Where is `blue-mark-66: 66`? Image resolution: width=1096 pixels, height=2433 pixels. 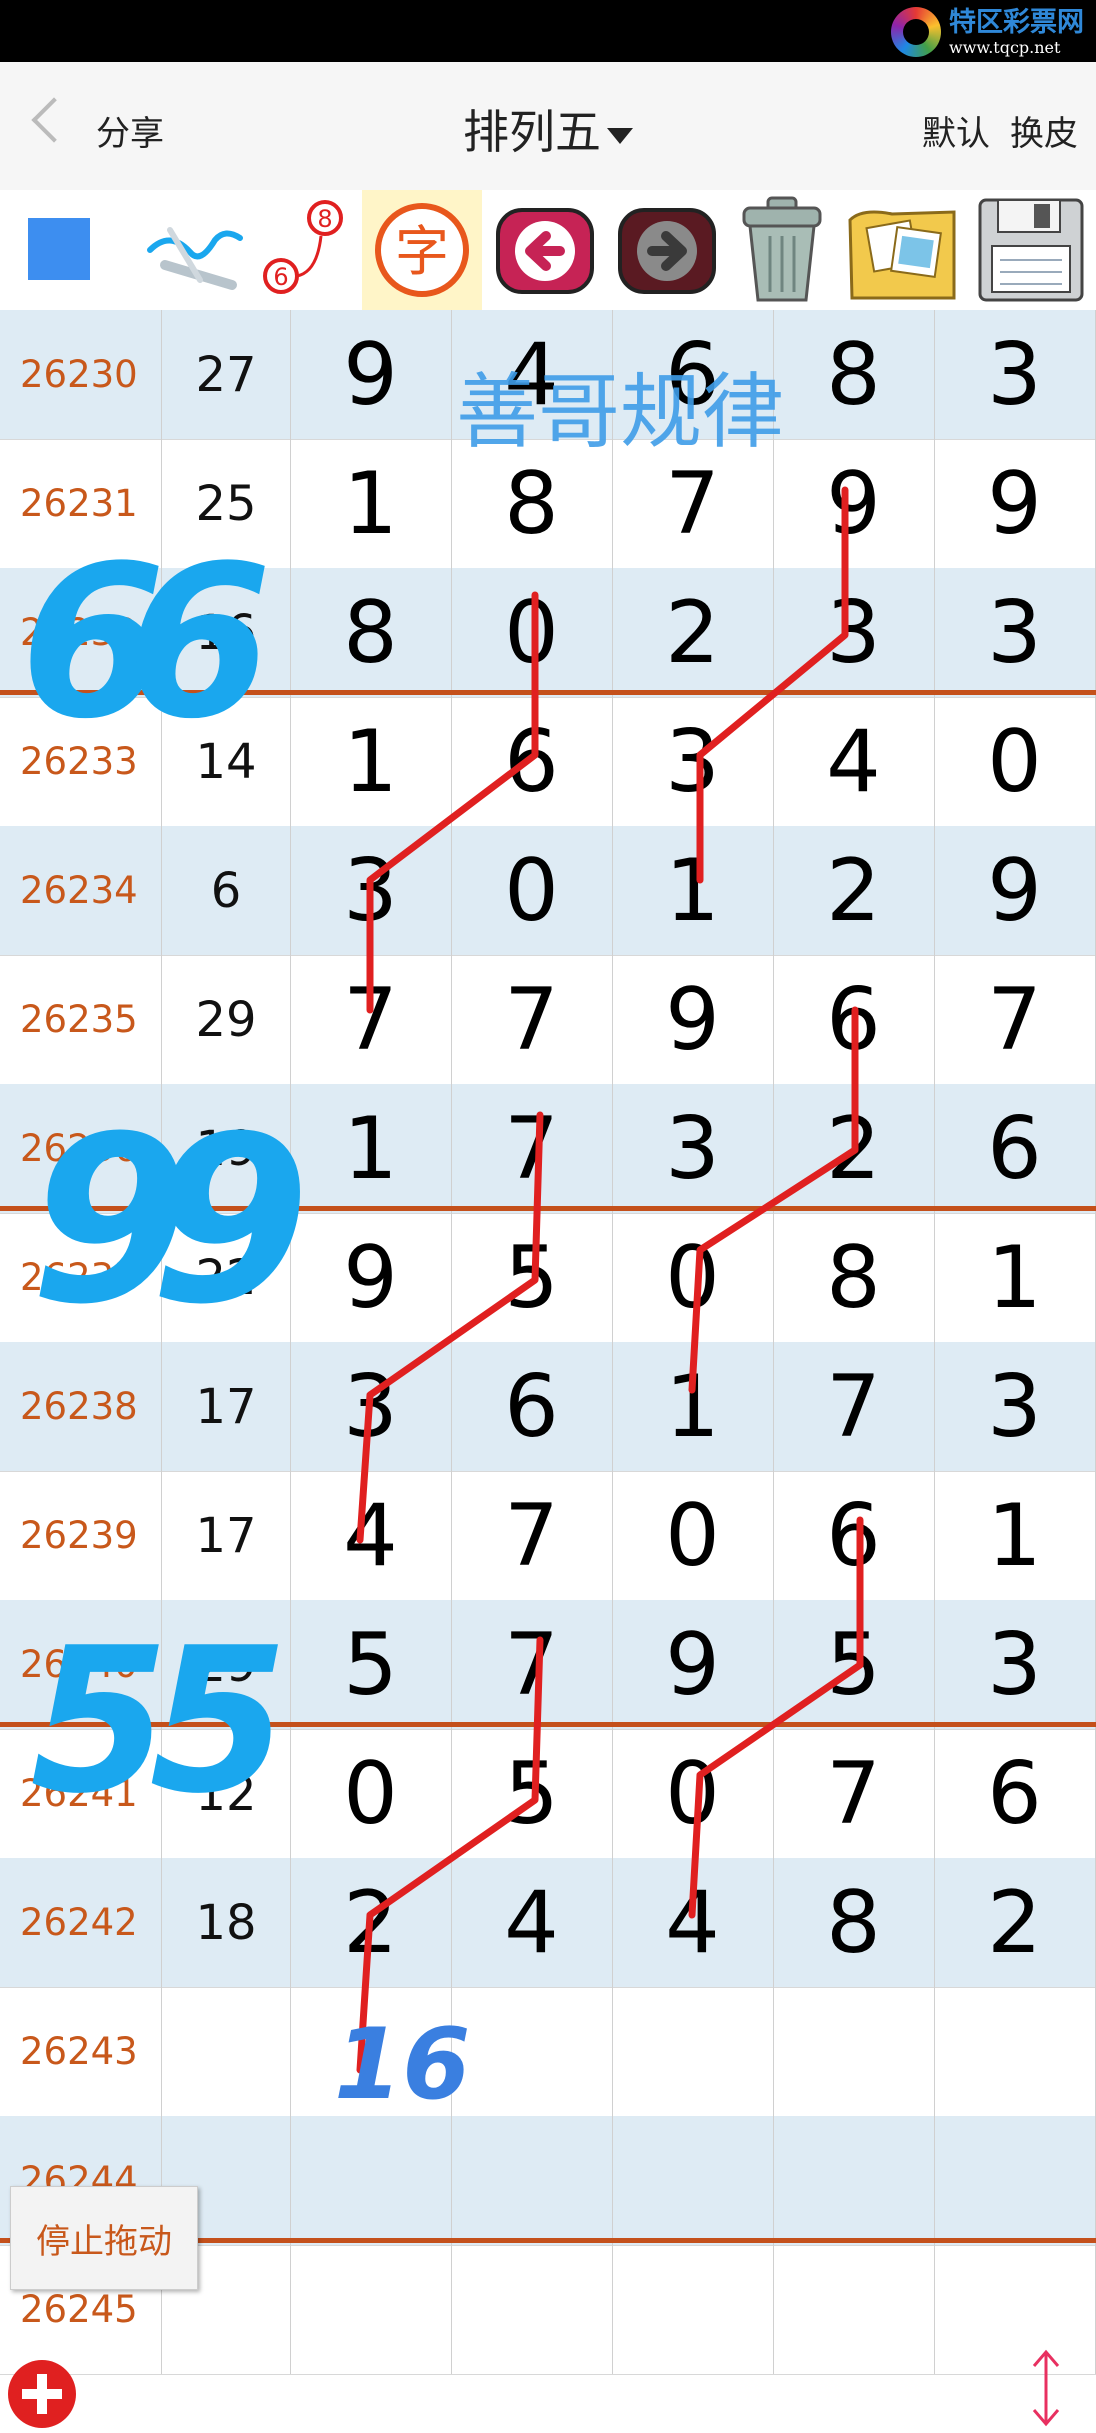
blue-mark-66: 66 is located at coordinates (142, 642).